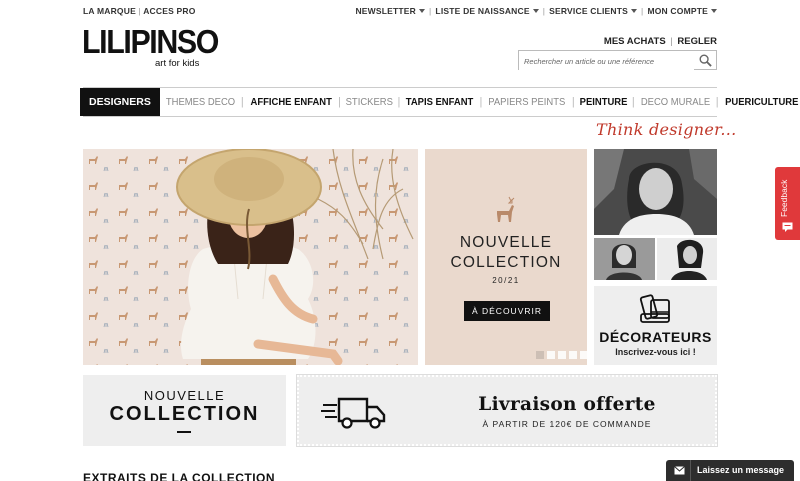  Describe the element at coordinates (482, 11) in the screenshot. I see `menu-liste-naissance-label: LISTE DE NAISSANCE` at that location.